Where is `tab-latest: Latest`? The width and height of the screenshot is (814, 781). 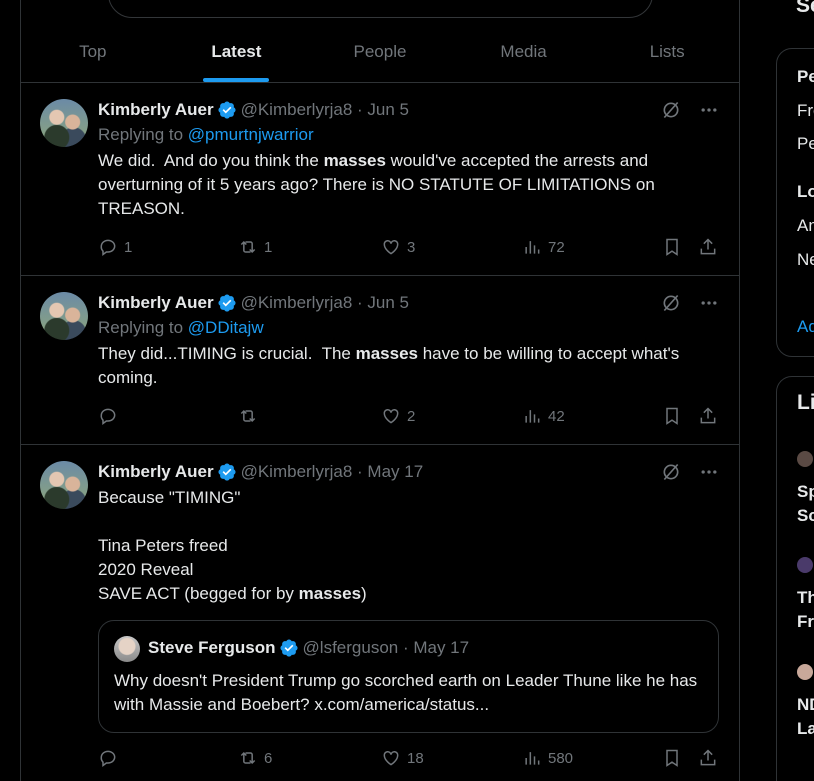
tab-latest: Latest is located at coordinates (237, 52).